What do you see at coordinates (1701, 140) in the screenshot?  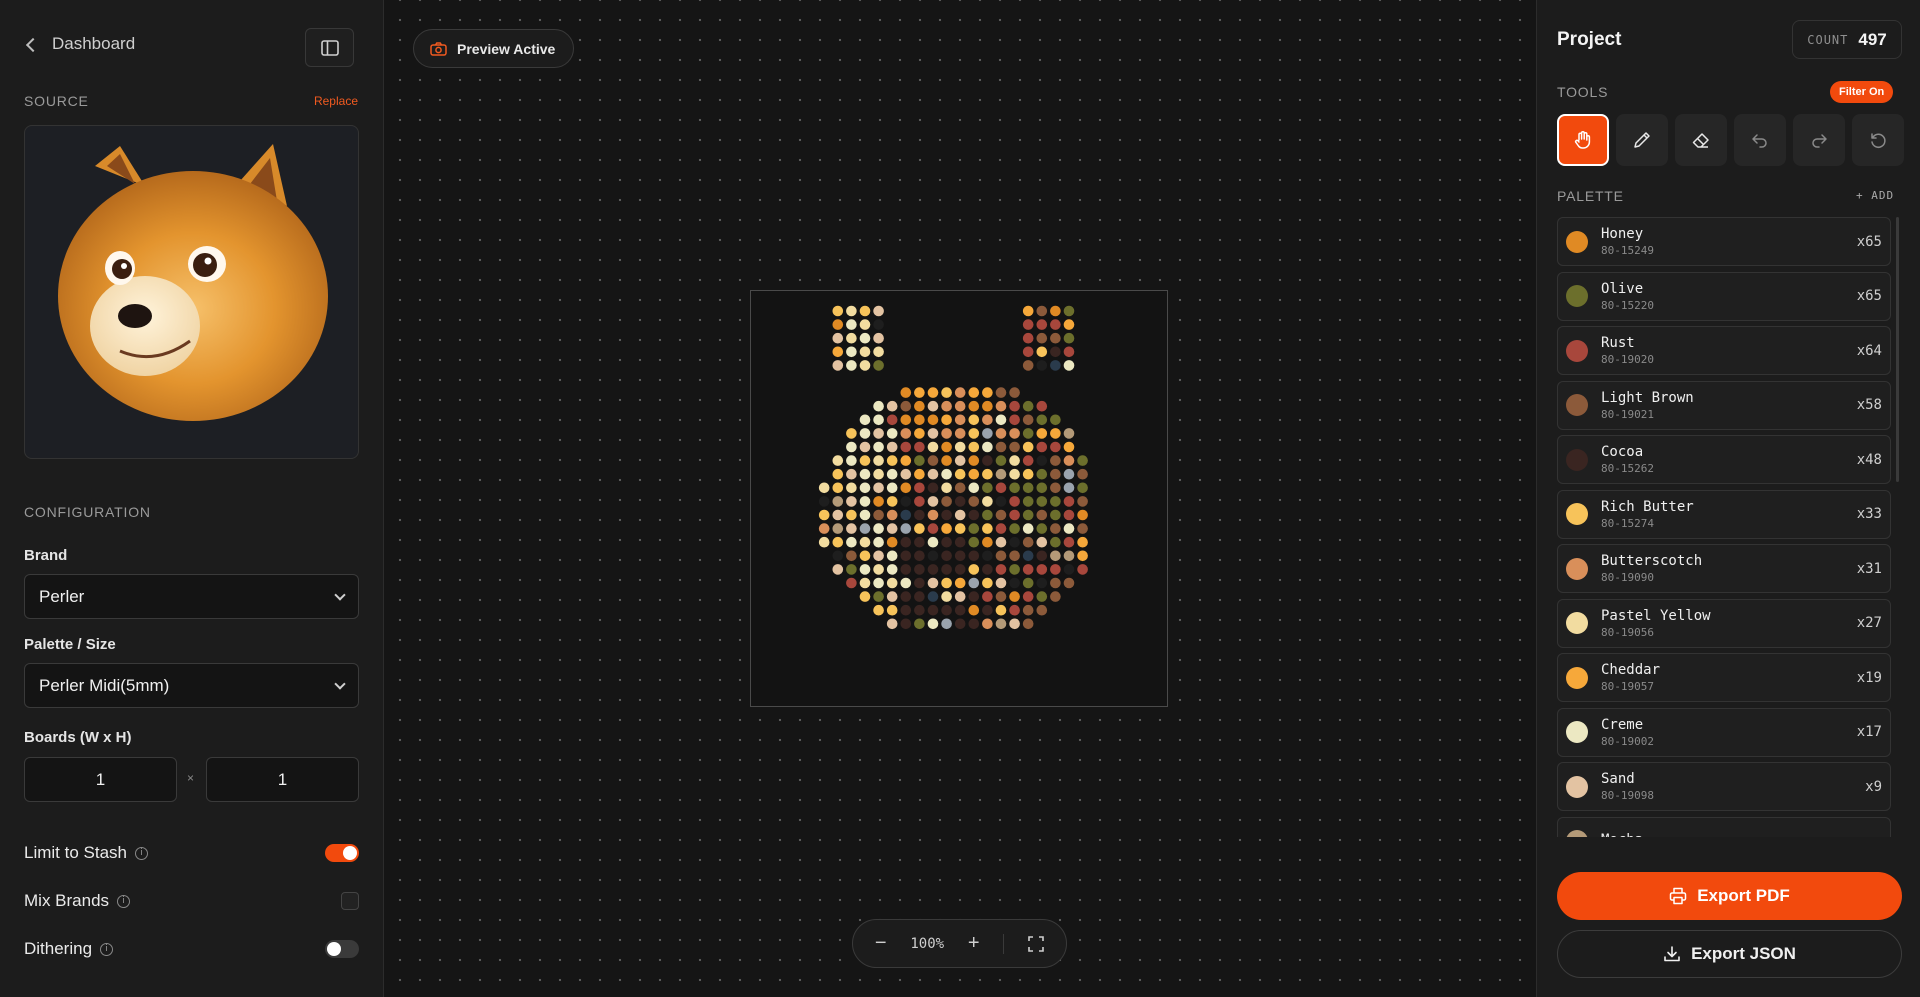 I see `eraser-tool-button` at bounding box center [1701, 140].